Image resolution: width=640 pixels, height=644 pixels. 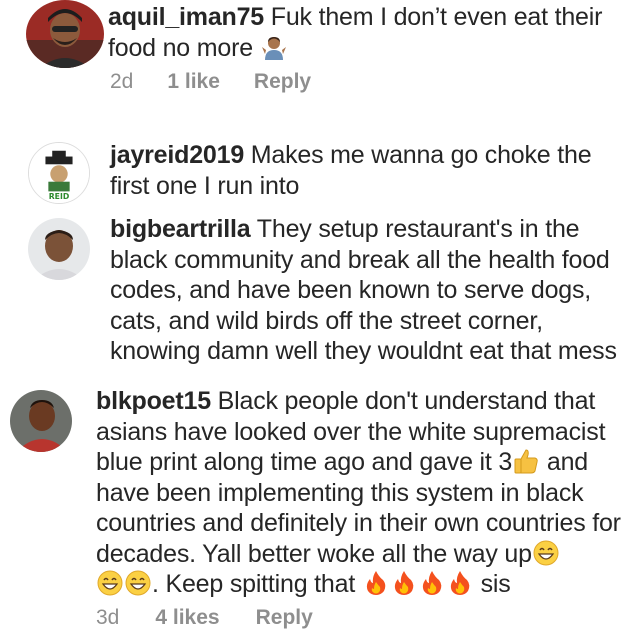 I want to click on comment-meta: 3d 4 likes Reply, so click(x=204, y=618).